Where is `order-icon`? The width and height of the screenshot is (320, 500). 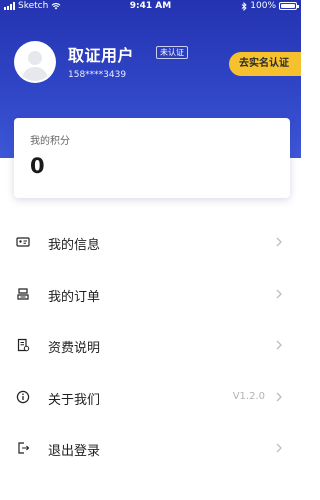
order-icon is located at coordinates (23, 293).